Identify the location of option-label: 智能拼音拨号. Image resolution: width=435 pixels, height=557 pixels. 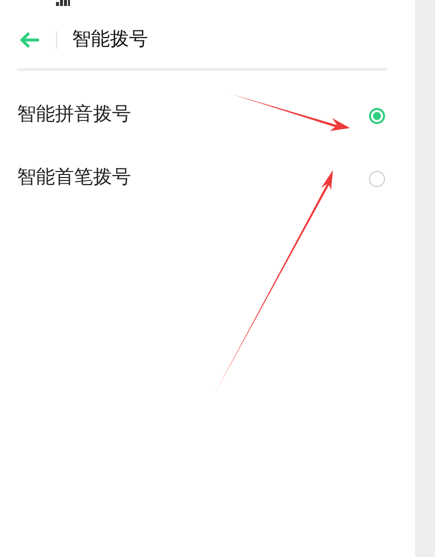
(74, 115).